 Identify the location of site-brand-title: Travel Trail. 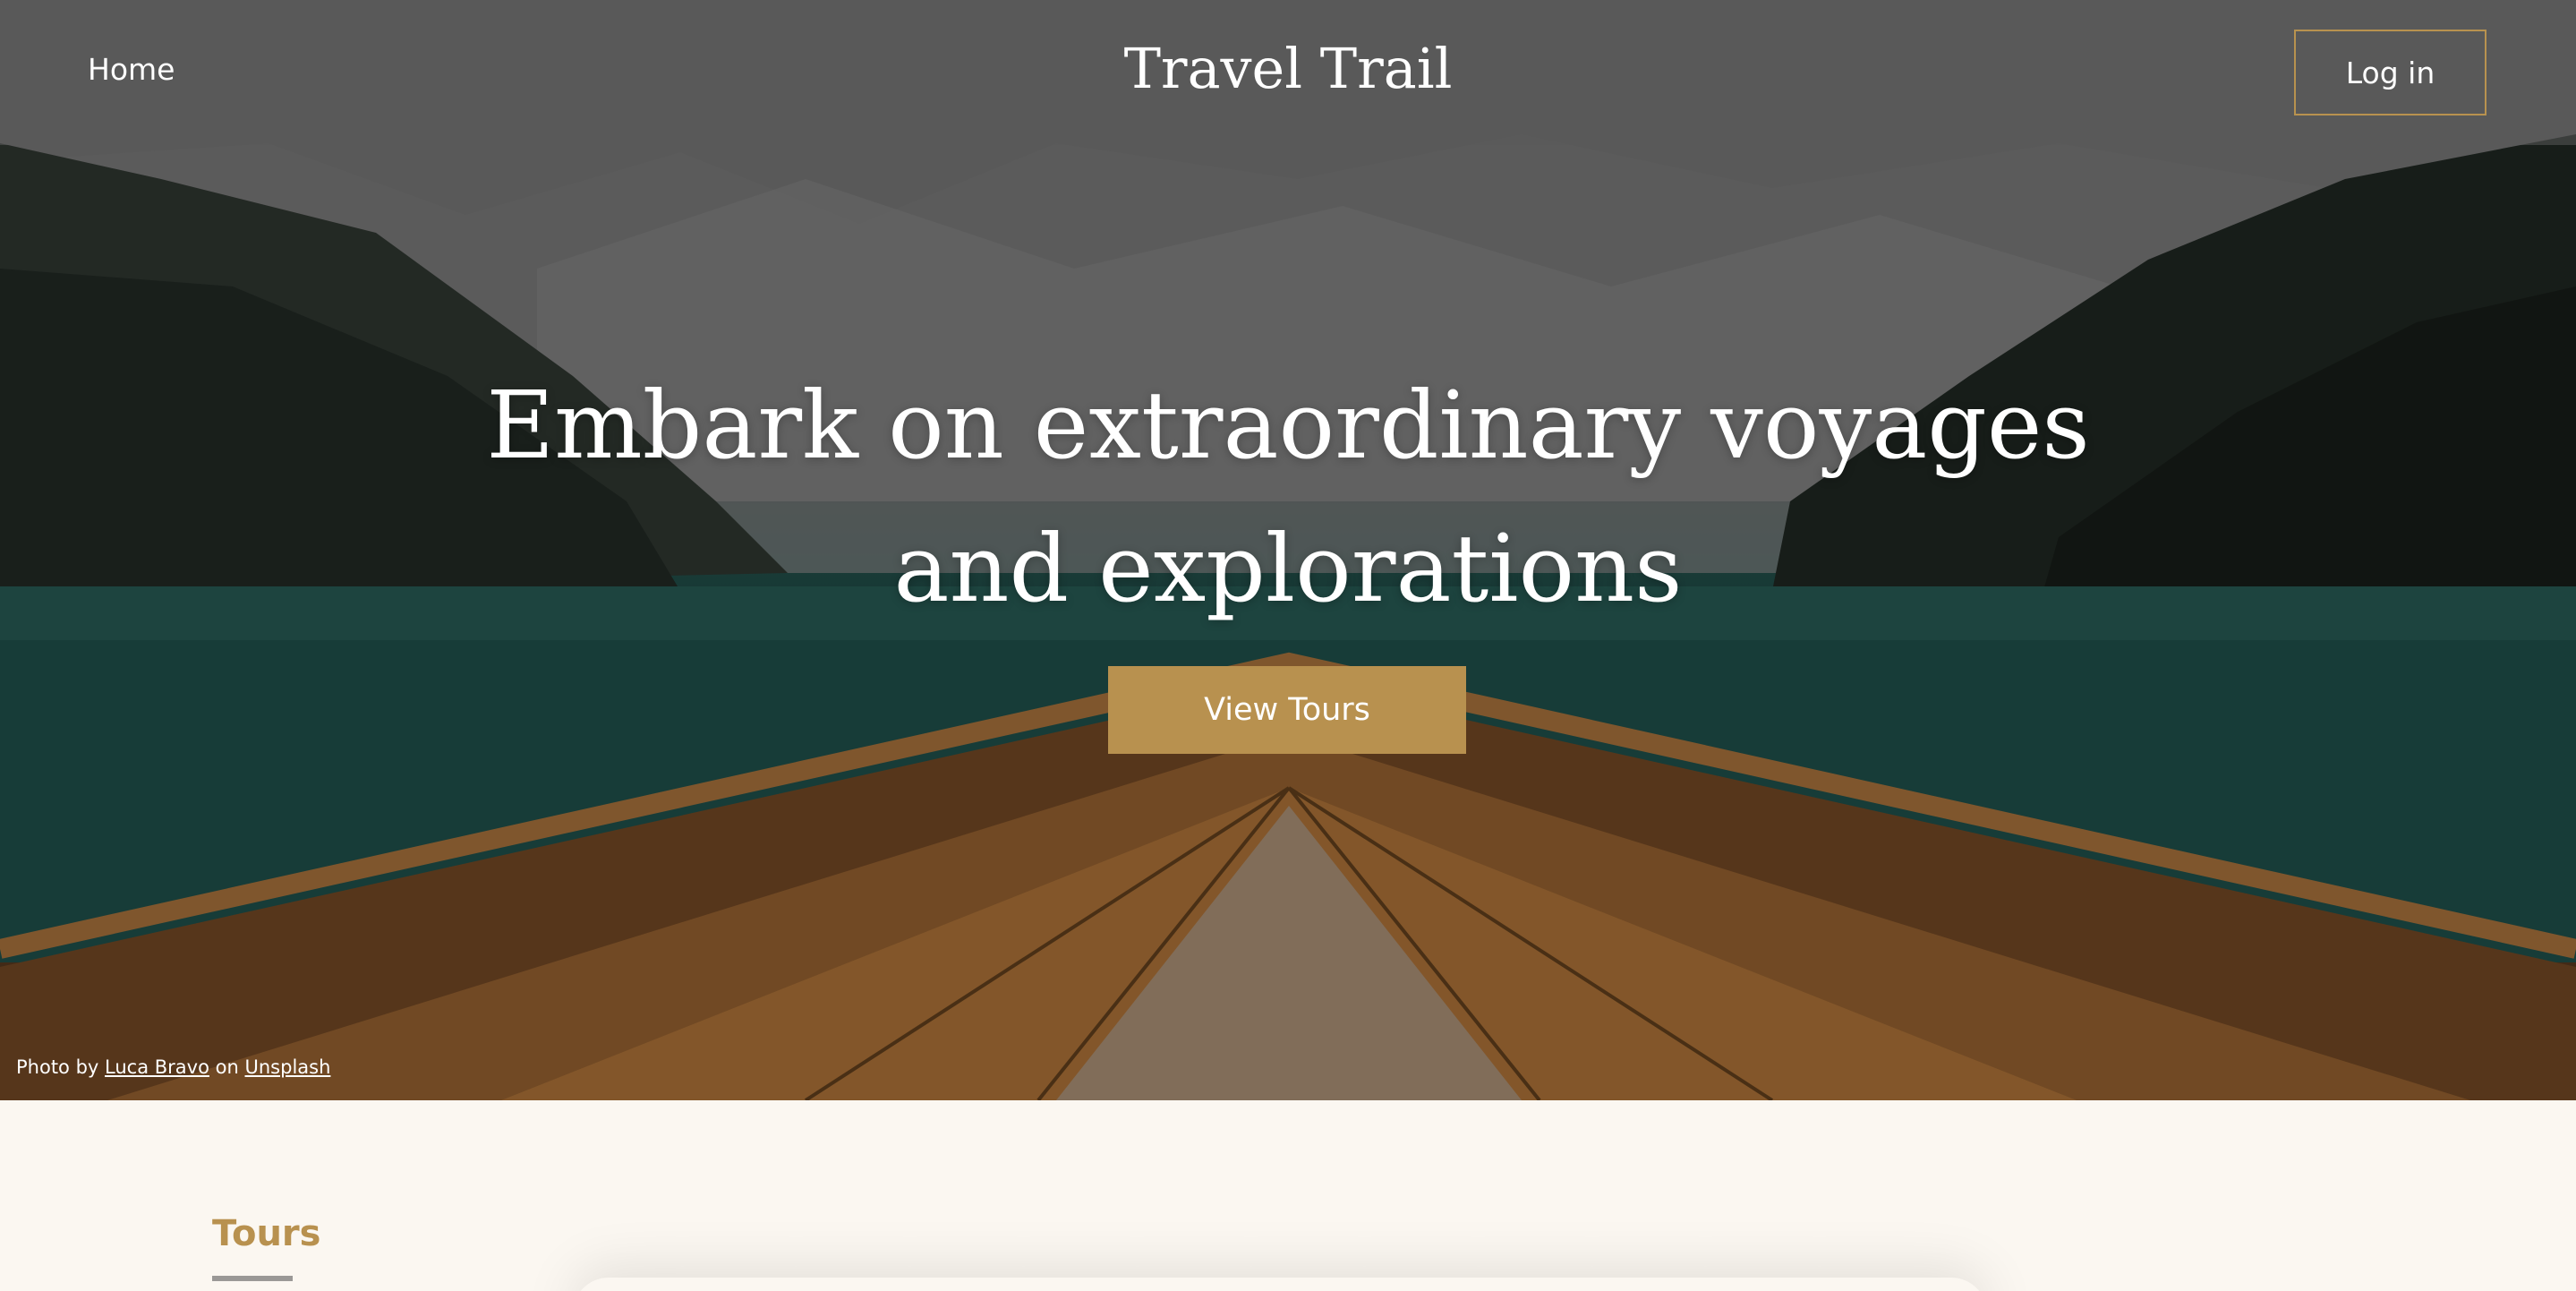
(1288, 68).